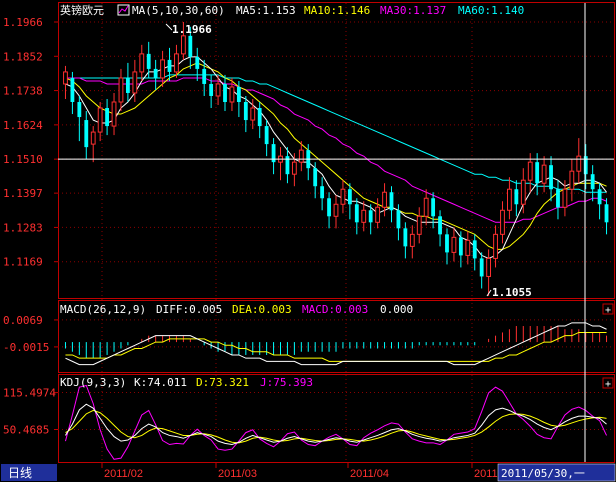 Image resolution: width=616 pixels, height=482 pixels. I want to click on price-tick-label: 1.1283, so click(23, 227).